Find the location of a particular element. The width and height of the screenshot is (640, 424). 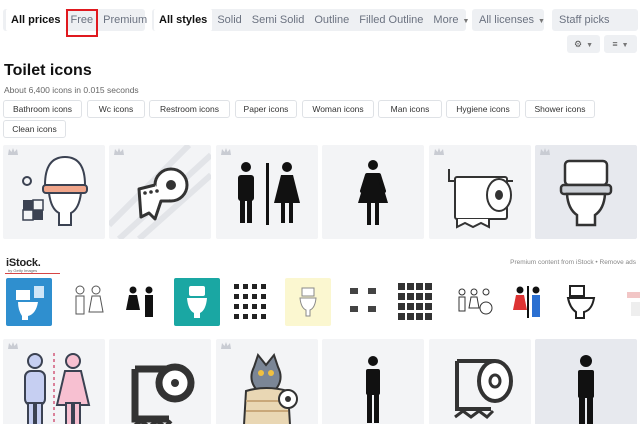

tag-woman: Woman icons is located at coordinates (338, 109).